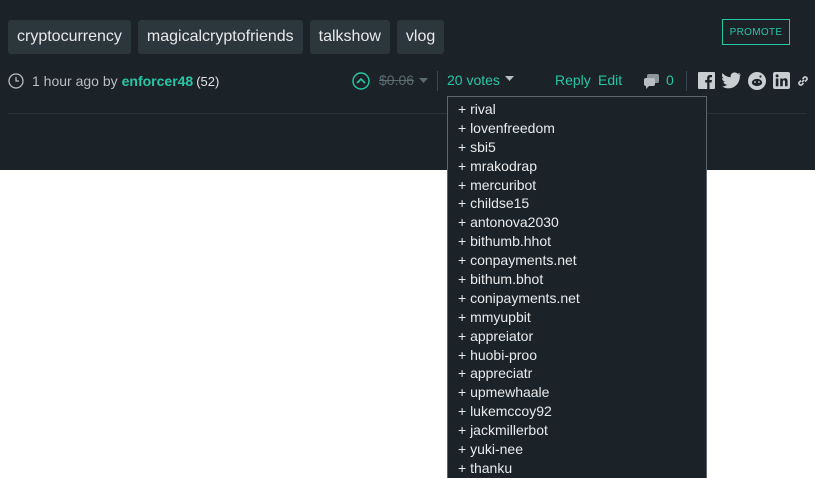  What do you see at coordinates (582, 373) in the screenshot?
I see `voter-item: + appreciatr` at bounding box center [582, 373].